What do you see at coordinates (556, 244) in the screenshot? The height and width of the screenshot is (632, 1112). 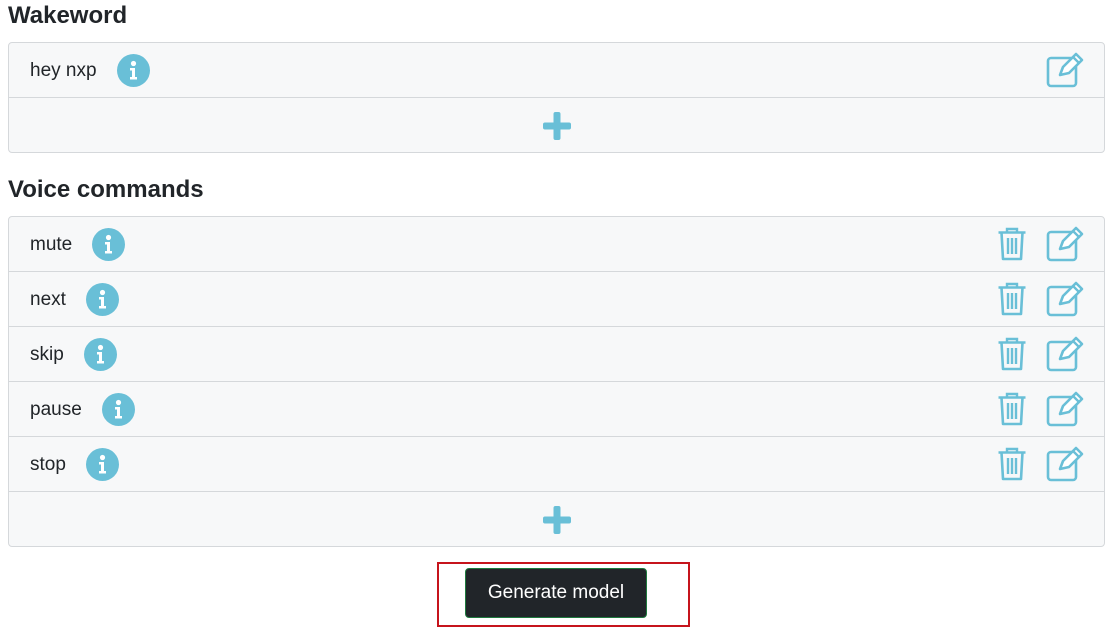 I see `list-item: mute` at bounding box center [556, 244].